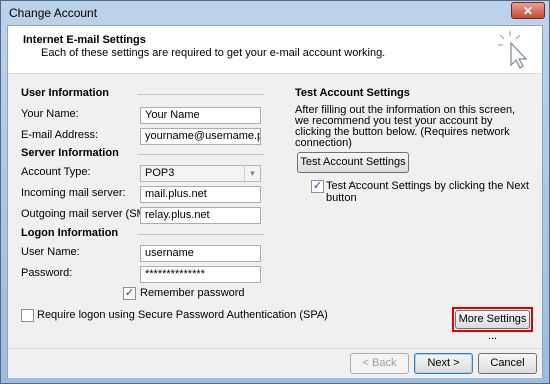 This screenshot has height=384, width=550. What do you see at coordinates (513, 50) in the screenshot?
I see `cursor-click-icon` at bounding box center [513, 50].